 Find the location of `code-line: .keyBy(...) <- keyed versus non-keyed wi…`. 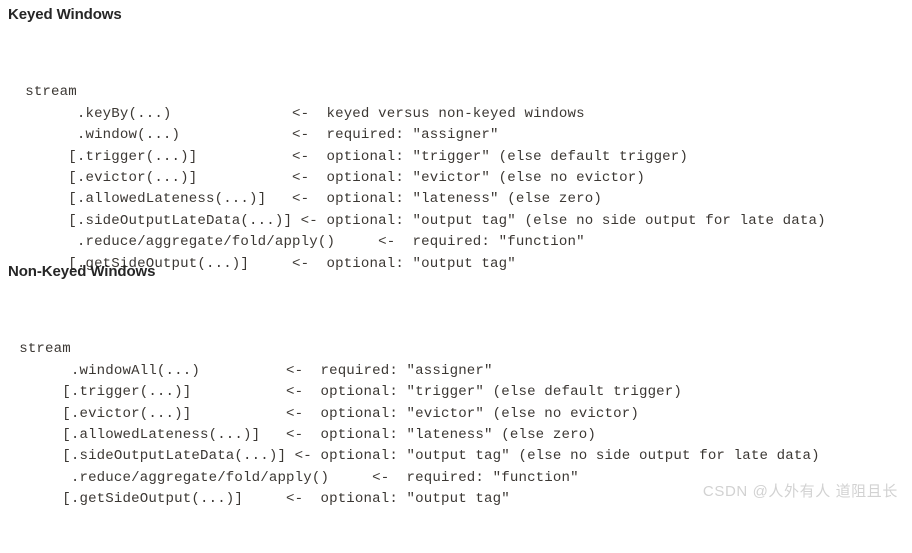

code-line: .keyBy(...) <- keyed versus non-keyed wi… is located at coordinates (296, 113).